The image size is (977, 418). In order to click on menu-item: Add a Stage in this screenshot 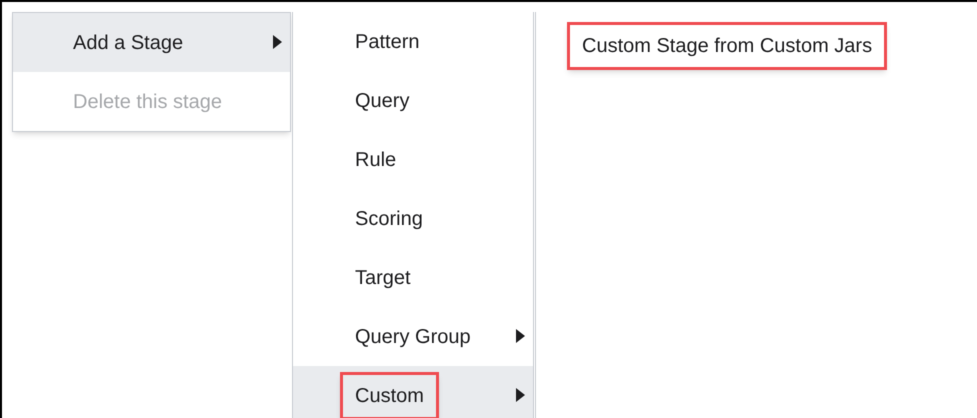, I will do `click(151, 42)`.